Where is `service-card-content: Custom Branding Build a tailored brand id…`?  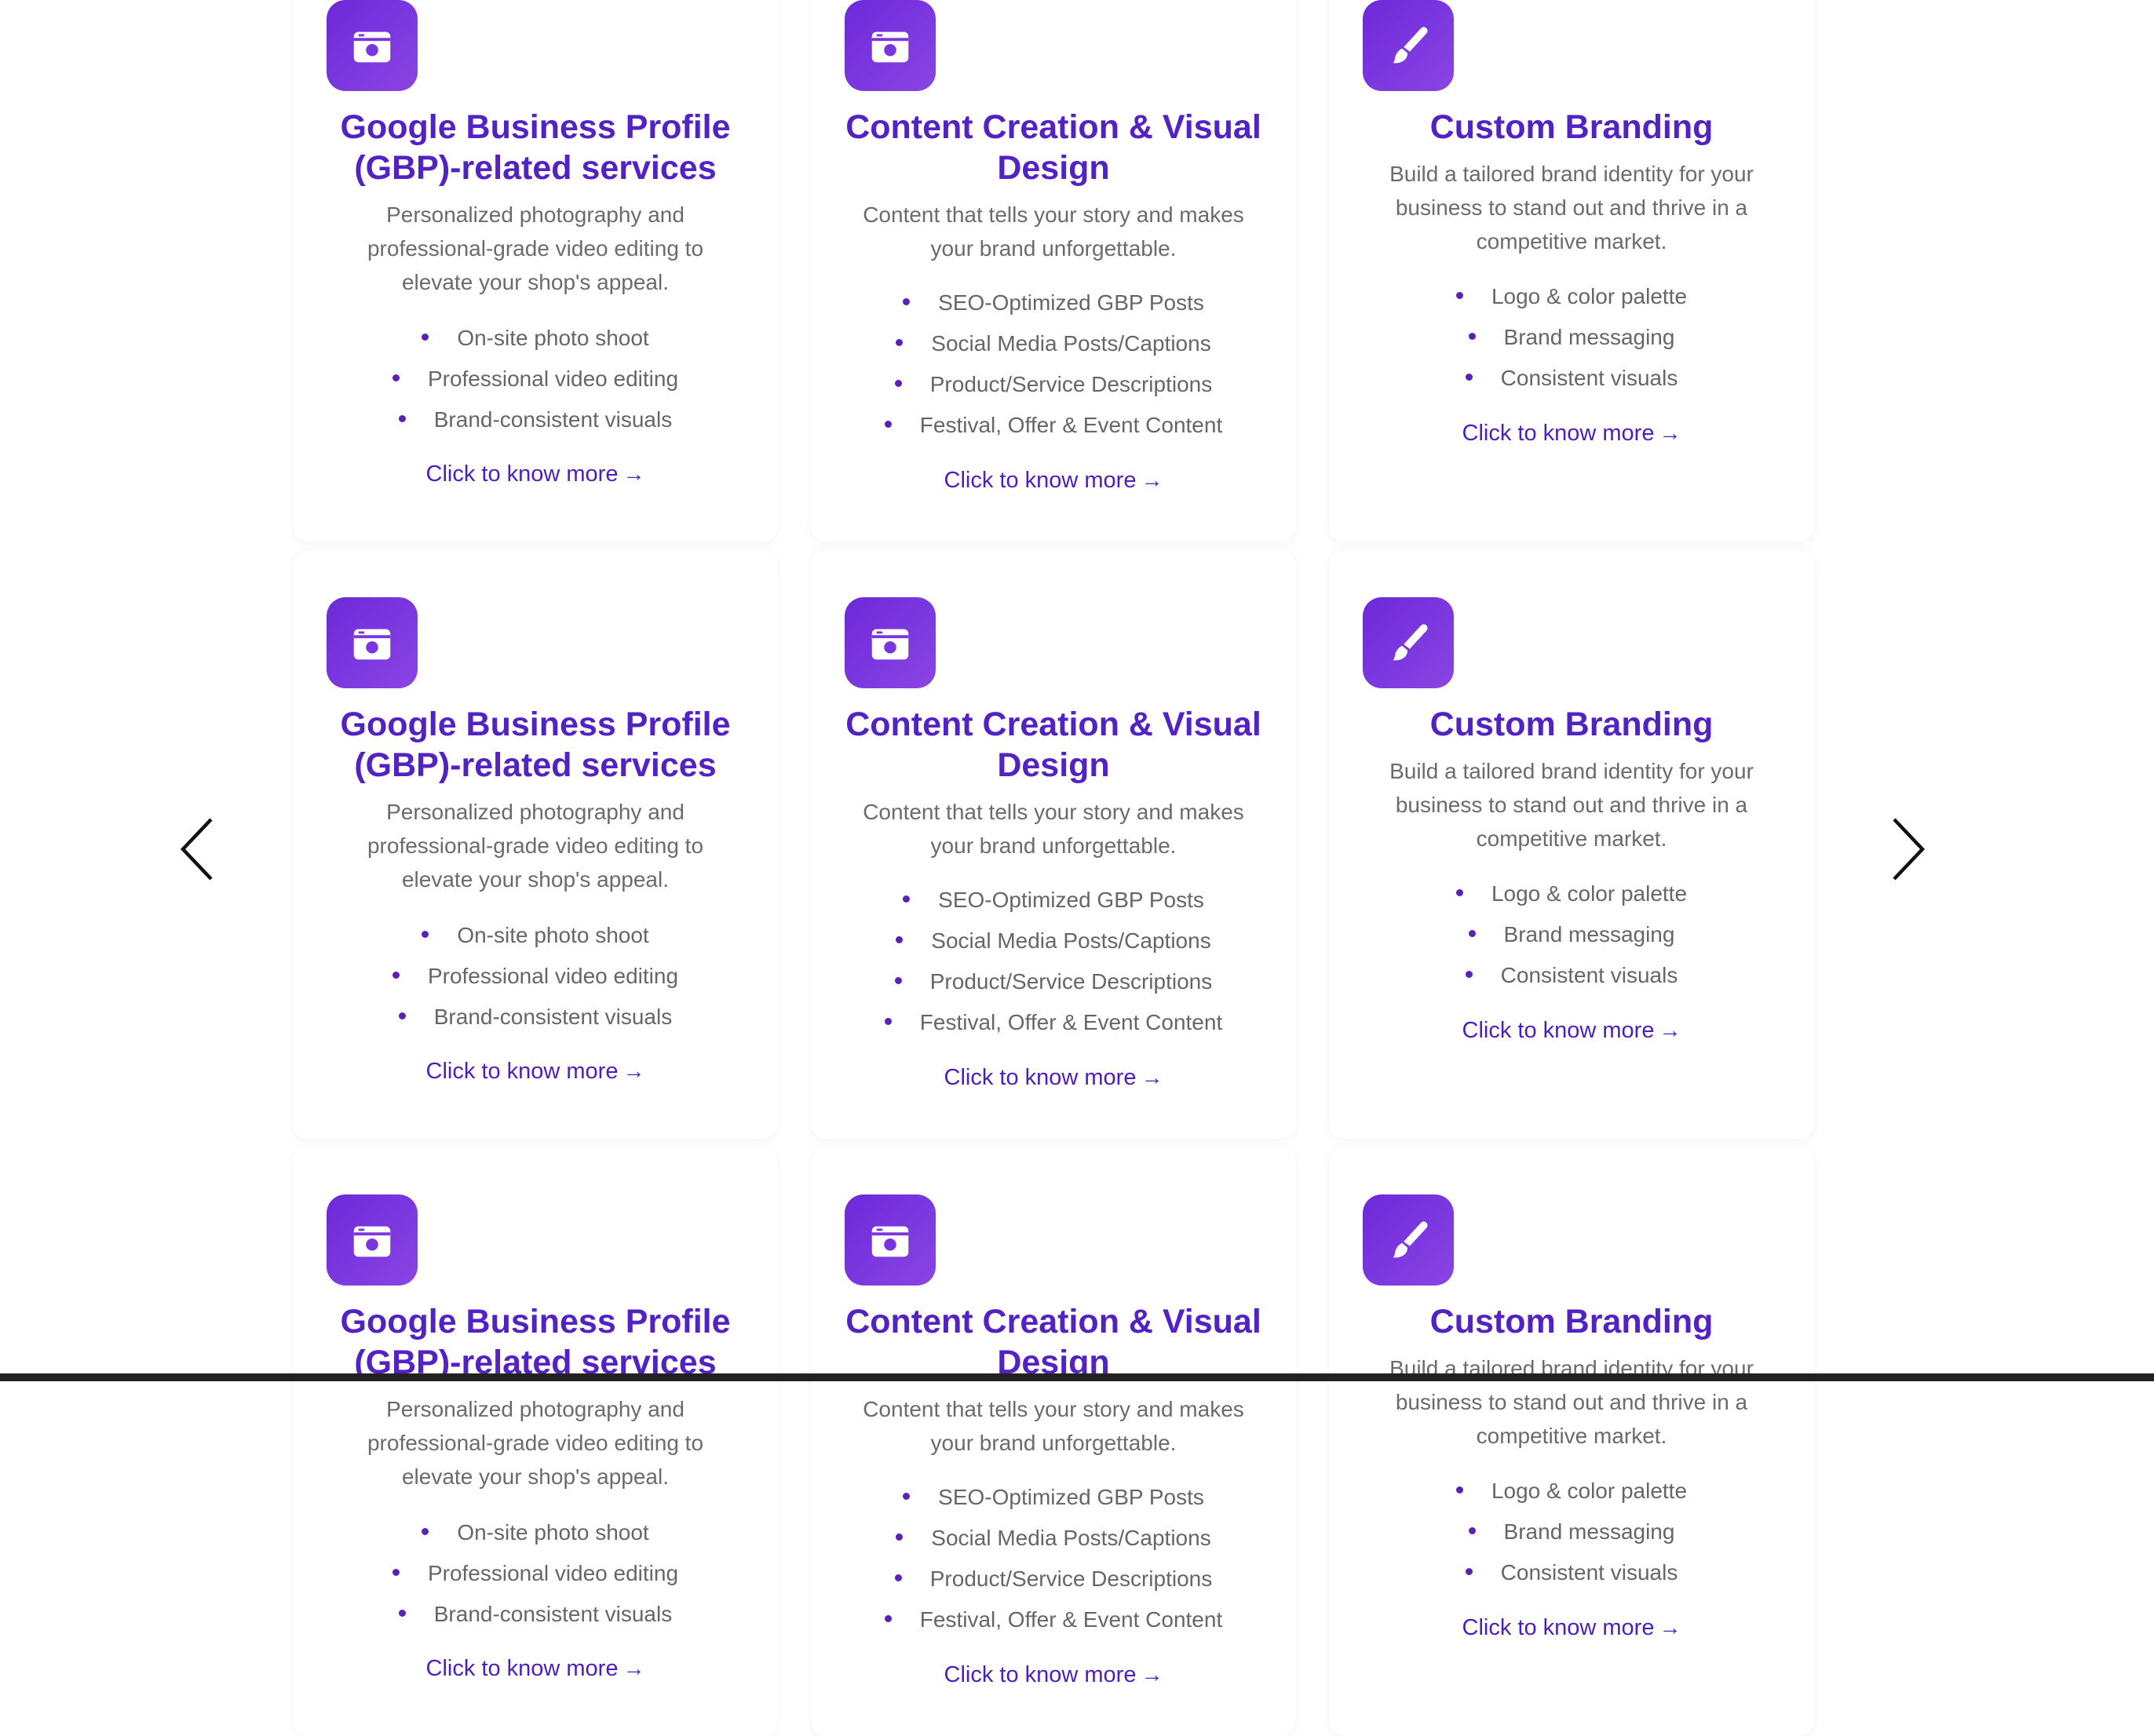 service-card-content: Custom Branding Build a tailored brand id… is located at coordinates (1571, 868).